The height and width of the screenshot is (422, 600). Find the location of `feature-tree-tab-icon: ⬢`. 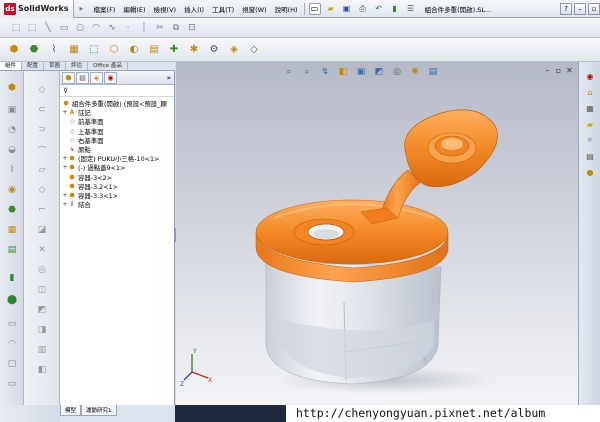

feature-tree-tab-icon: ⬢ is located at coordinates (68, 77).